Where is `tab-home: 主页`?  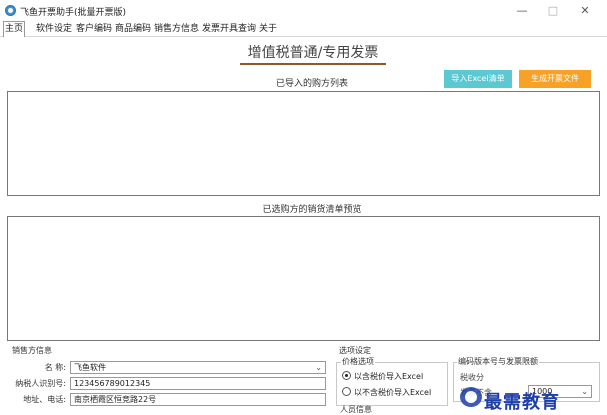 tab-home: 主页 is located at coordinates (14, 29).